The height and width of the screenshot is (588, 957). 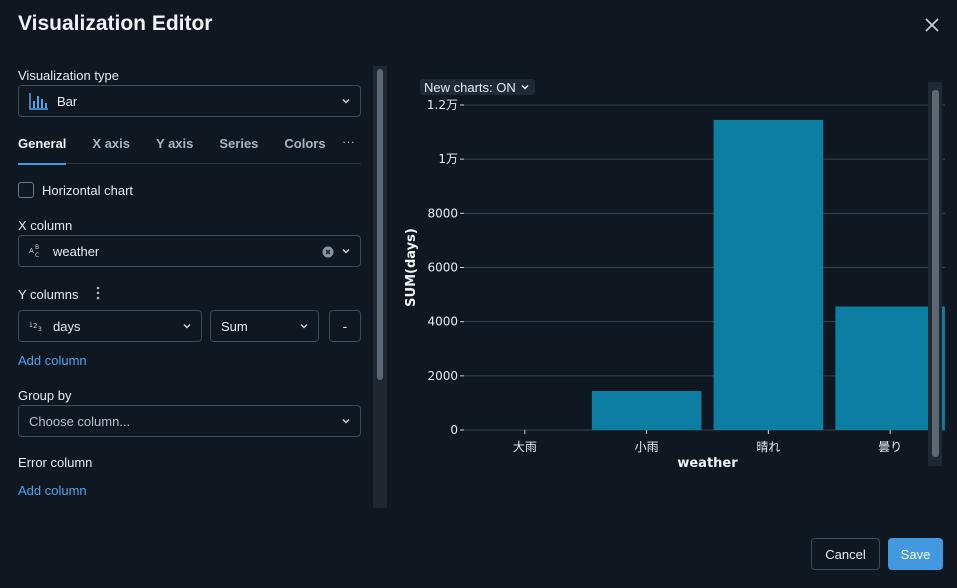 What do you see at coordinates (110, 326) in the screenshot?
I see `y-column-select: 1 2 3 days` at bounding box center [110, 326].